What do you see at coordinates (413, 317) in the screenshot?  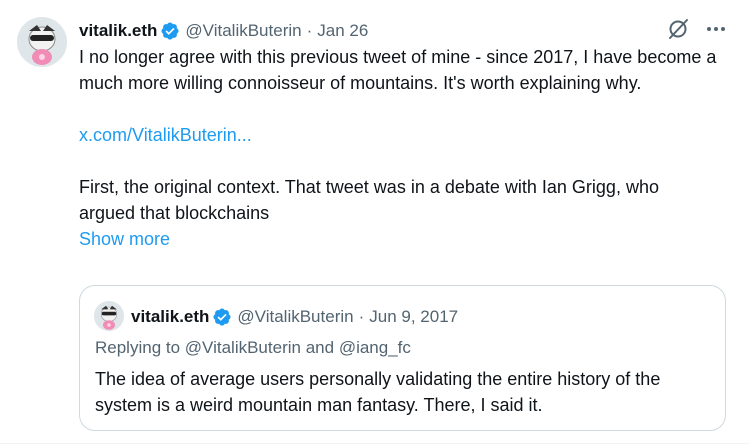 I see `quote-timestamp: Jun 9, 2017` at bounding box center [413, 317].